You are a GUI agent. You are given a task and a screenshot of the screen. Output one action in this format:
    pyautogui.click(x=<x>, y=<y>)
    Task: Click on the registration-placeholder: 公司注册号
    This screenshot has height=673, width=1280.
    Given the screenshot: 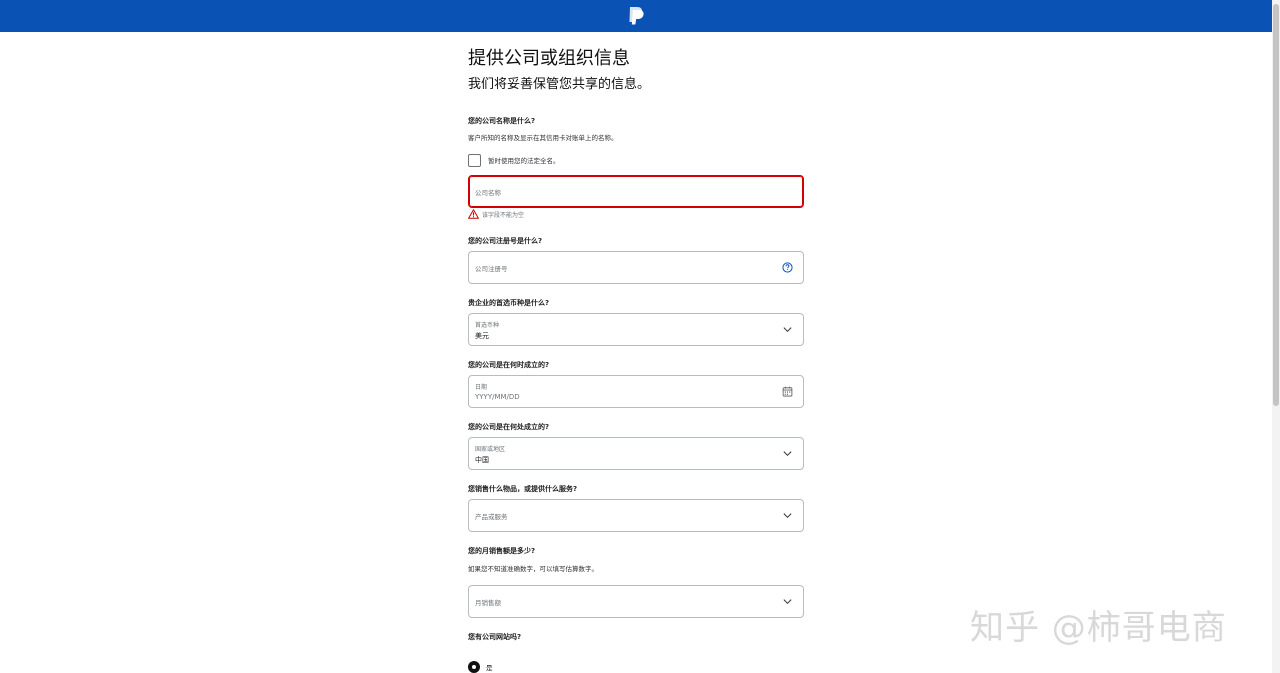 What is the action you would take?
    pyautogui.click(x=491, y=269)
    